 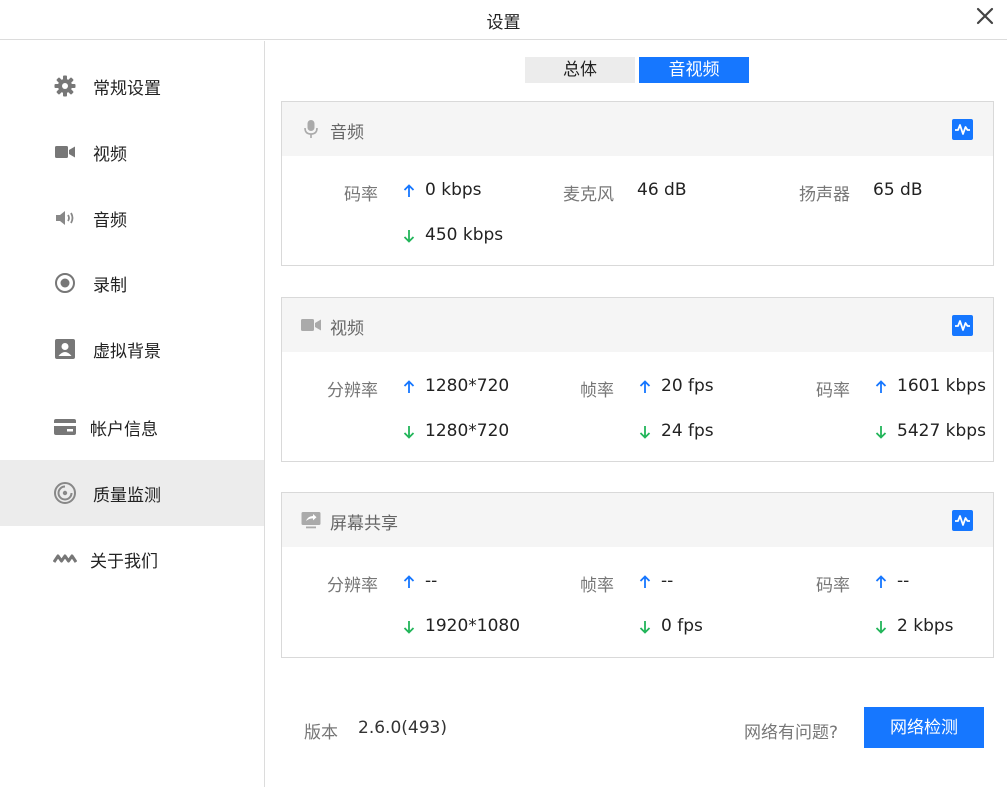 What do you see at coordinates (124, 429) in the screenshot?
I see `sidebar-item-label: 帐户信息` at bounding box center [124, 429].